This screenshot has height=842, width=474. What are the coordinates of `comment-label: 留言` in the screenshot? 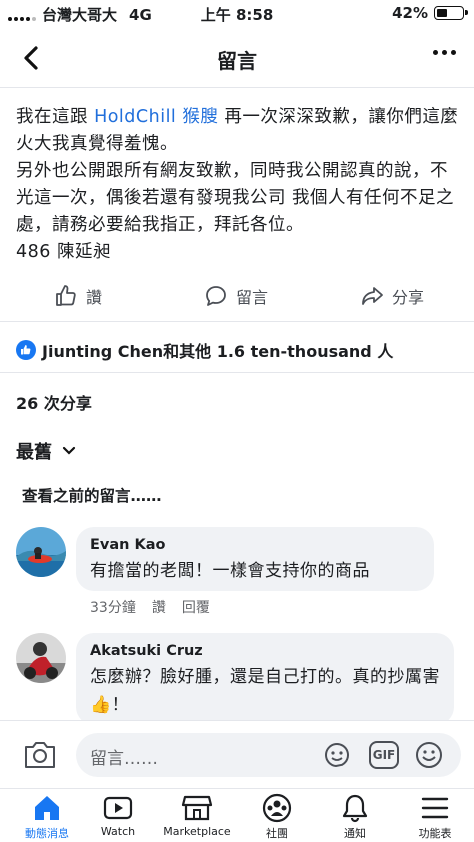 It's located at (252, 297).